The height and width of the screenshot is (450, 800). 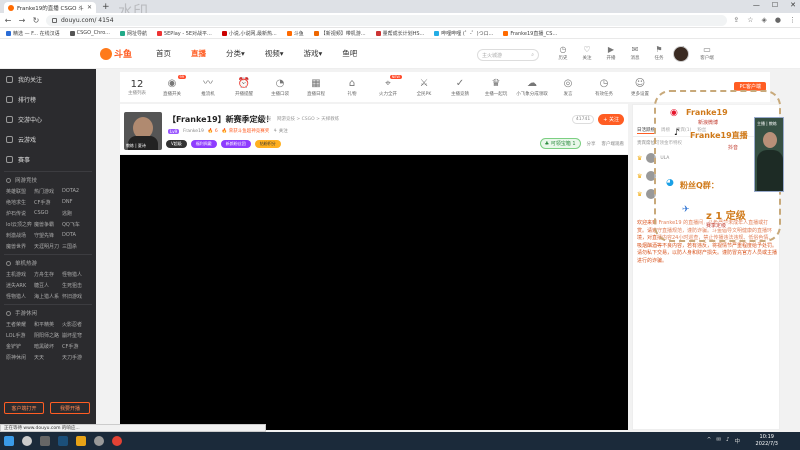 What do you see at coordinates (137, 87) in the screenshot?
I see `anchor-list-count: 12 主播列表` at bounding box center [137, 87].